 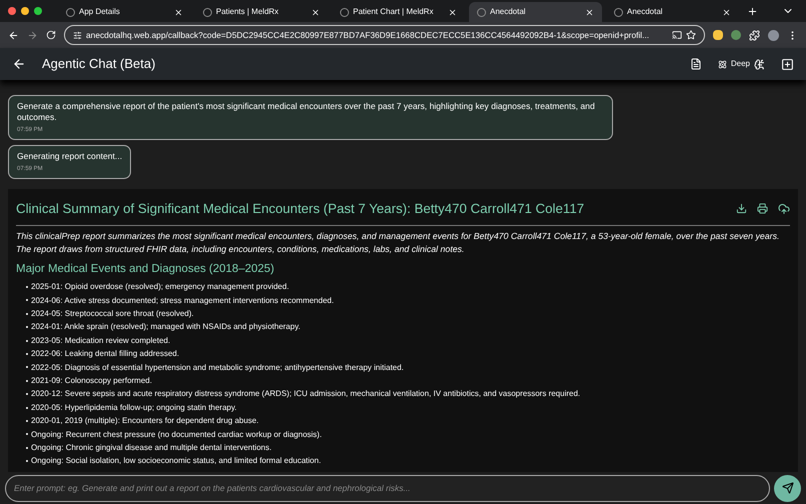 I want to click on list-item: 2024-06: Active stress documented; stress management interventions recommended., so click(x=182, y=300).